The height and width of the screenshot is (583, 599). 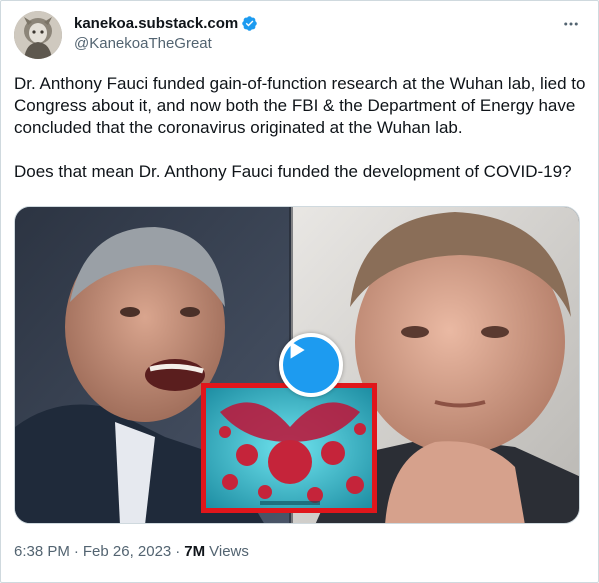 I want to click on author-name-row: kanekoa.substack.com, so click(x=166, y=23).